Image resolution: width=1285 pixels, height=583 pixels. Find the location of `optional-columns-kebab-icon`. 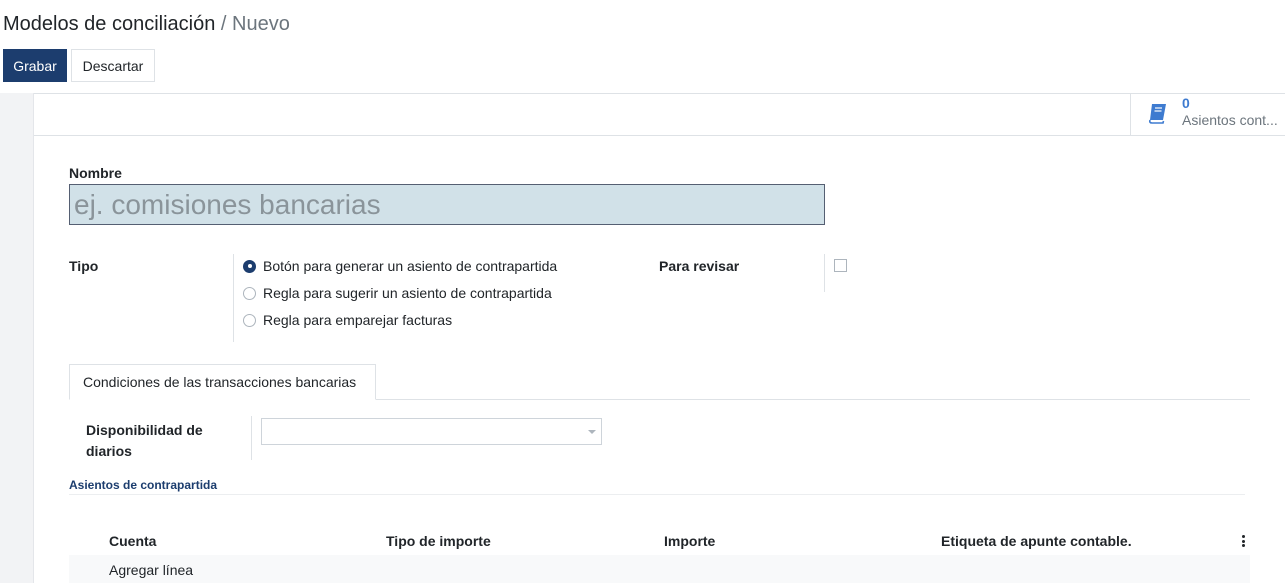

optional-columns-kebab-icon is located at coordinates (1243, 542).